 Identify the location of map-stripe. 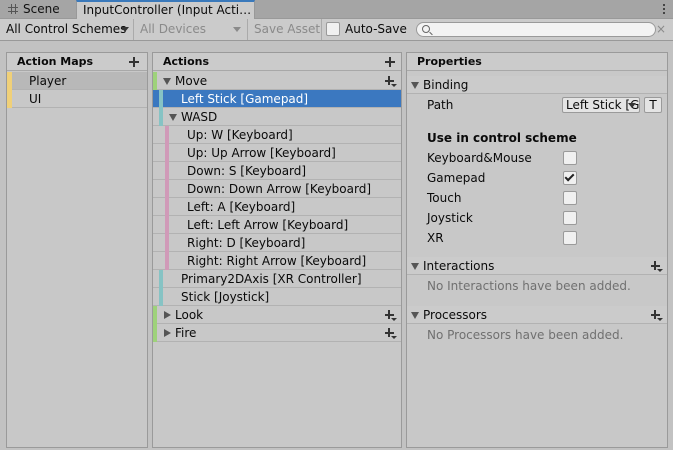
(9, 81).